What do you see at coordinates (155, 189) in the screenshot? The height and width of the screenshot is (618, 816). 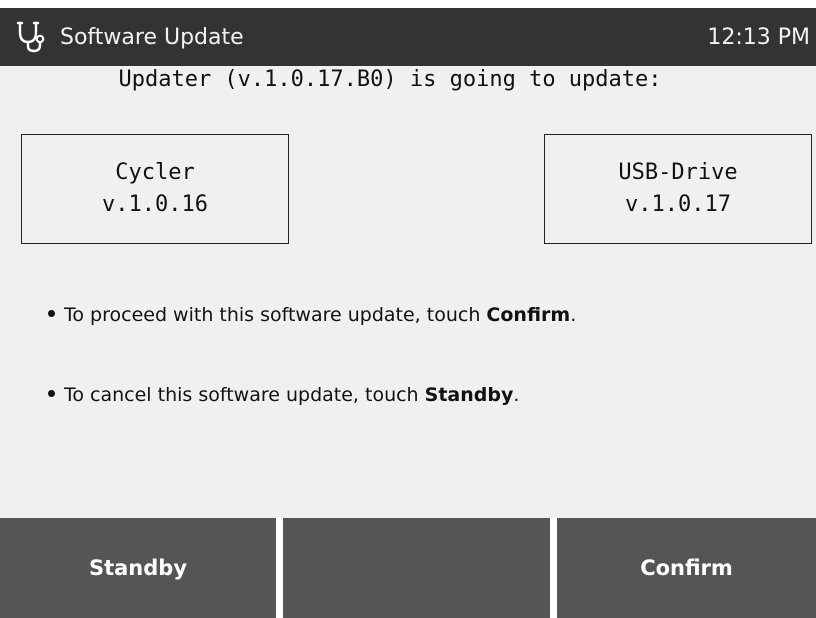 I see `current-version-box: Cycler v.1.0.16` at bounding box center [155, 189].